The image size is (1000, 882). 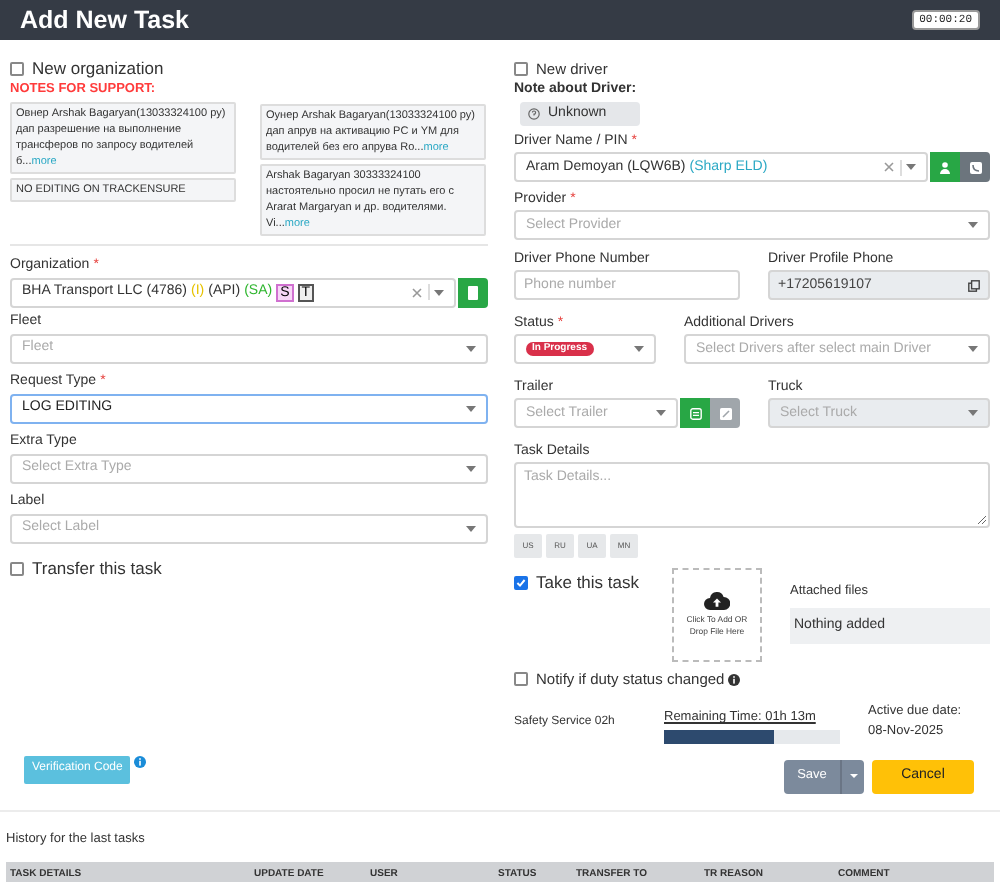 What do you see at coordinates (98, 68) in the screenshot?
I see `checkbox-label: New organization` at bounding box center [98, 68].